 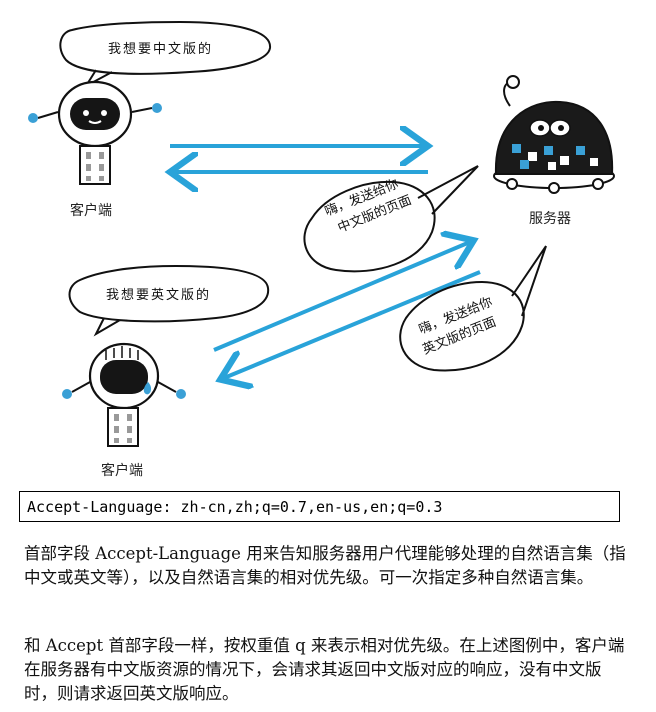 I want to click on client-top-robot-icon, so click(x=95, y=132).